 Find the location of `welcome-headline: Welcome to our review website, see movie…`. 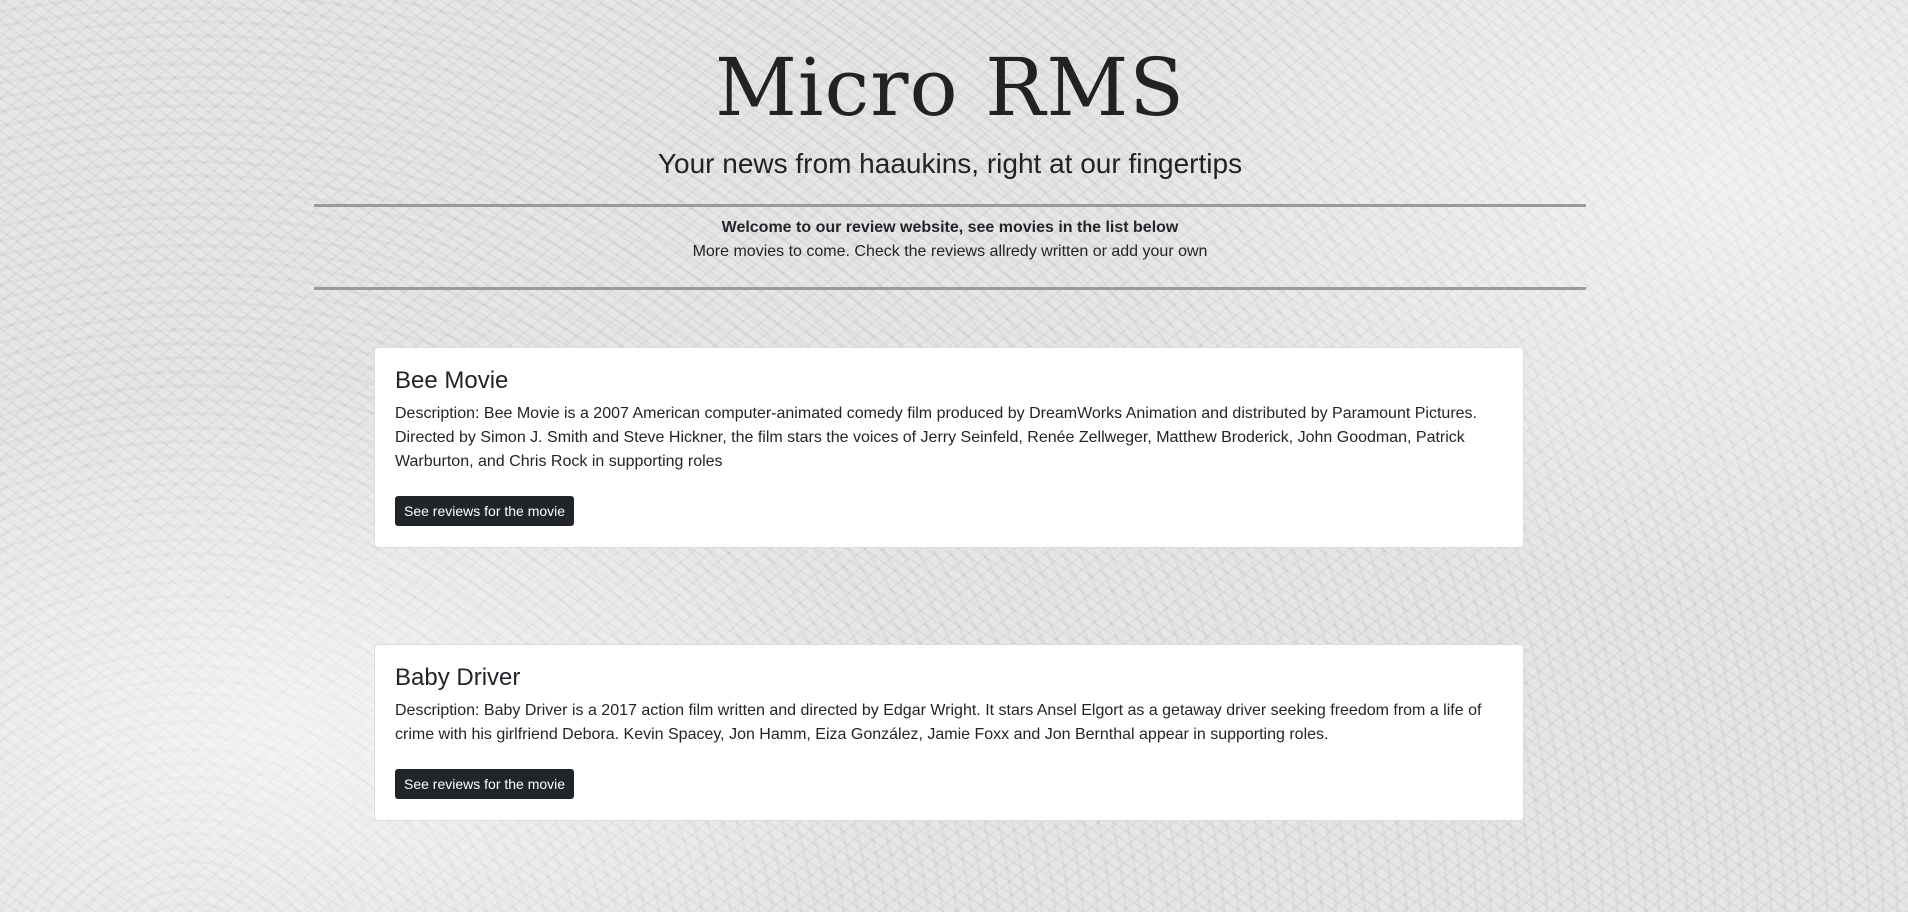

welcome-headline: Welcome to our review website, see movie… is located at coordinates (950, 227).